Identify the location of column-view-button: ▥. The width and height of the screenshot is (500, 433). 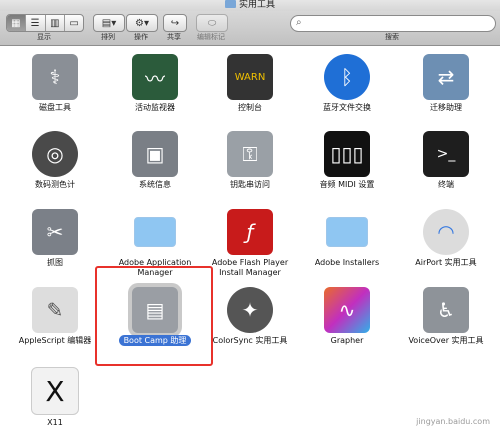
(56, 23).